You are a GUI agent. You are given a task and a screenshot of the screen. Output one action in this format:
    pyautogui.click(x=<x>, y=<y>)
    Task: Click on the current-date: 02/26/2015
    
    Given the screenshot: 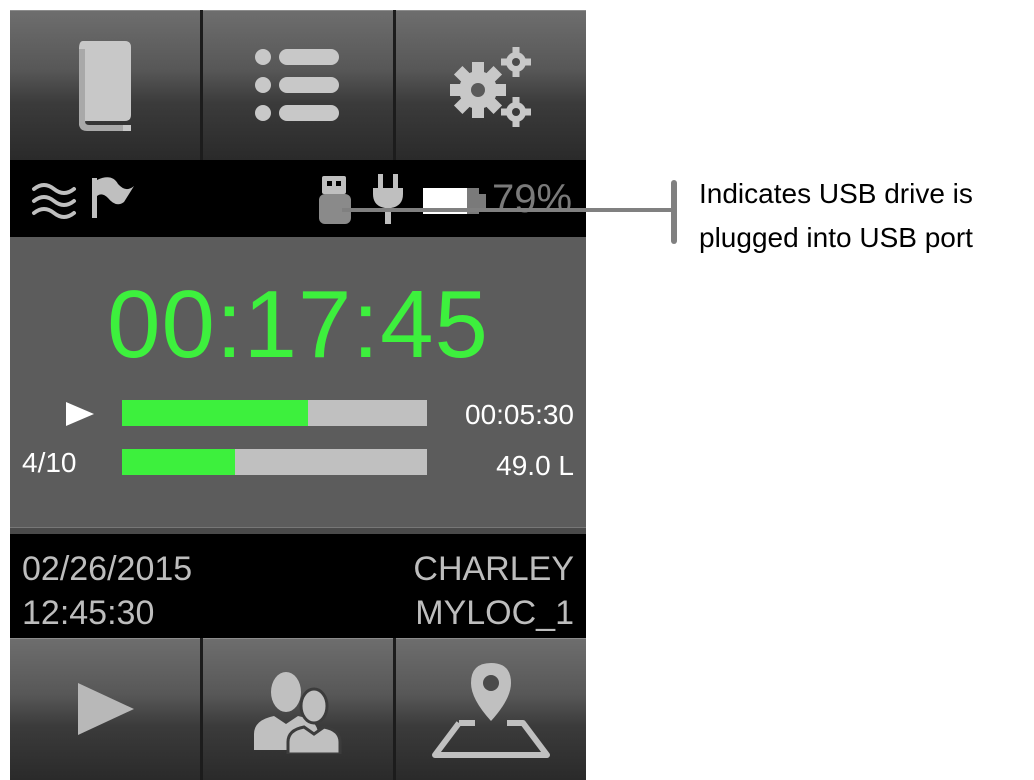 What is the action you would take?
    pyautogui.click(x=107, y=569)
    